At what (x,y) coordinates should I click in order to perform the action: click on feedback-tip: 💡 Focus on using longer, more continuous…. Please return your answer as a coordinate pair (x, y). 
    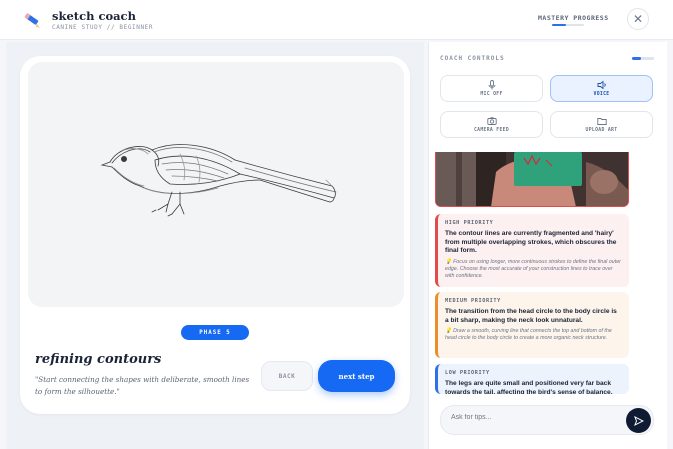
    Looking at the image, I should click on (533, 269).